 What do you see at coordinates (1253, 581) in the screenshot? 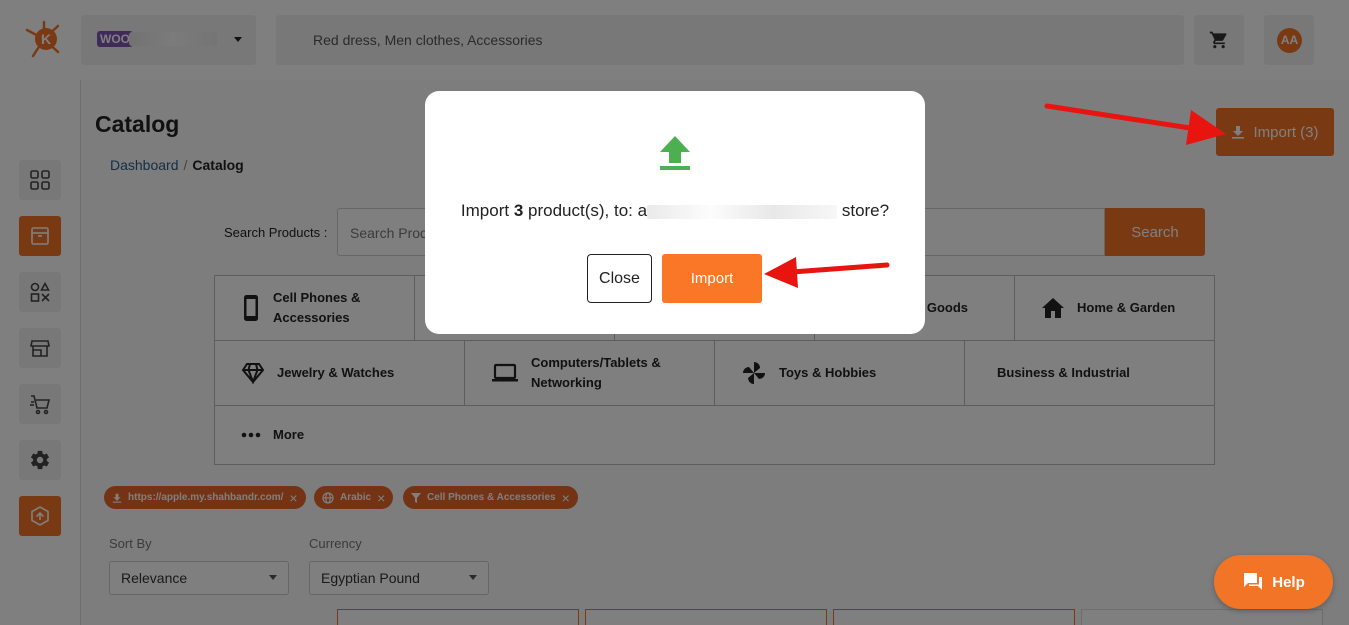
I see `chat-icon` at bounding box center [1253, 581].